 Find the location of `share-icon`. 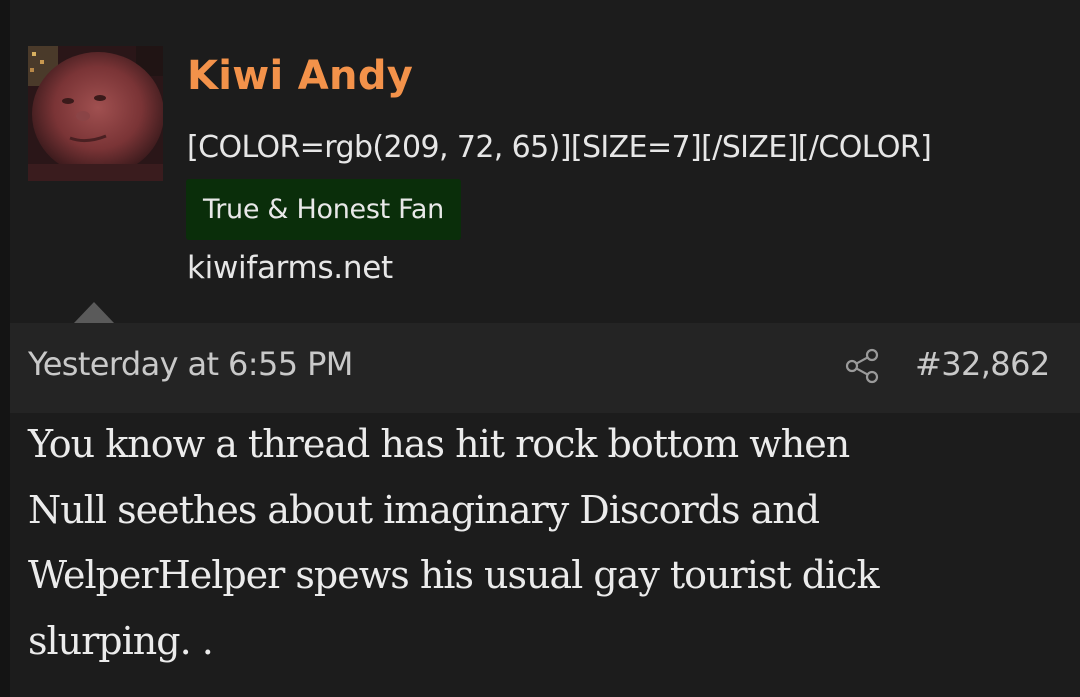

share-icon is located at coordinates (862, 366).